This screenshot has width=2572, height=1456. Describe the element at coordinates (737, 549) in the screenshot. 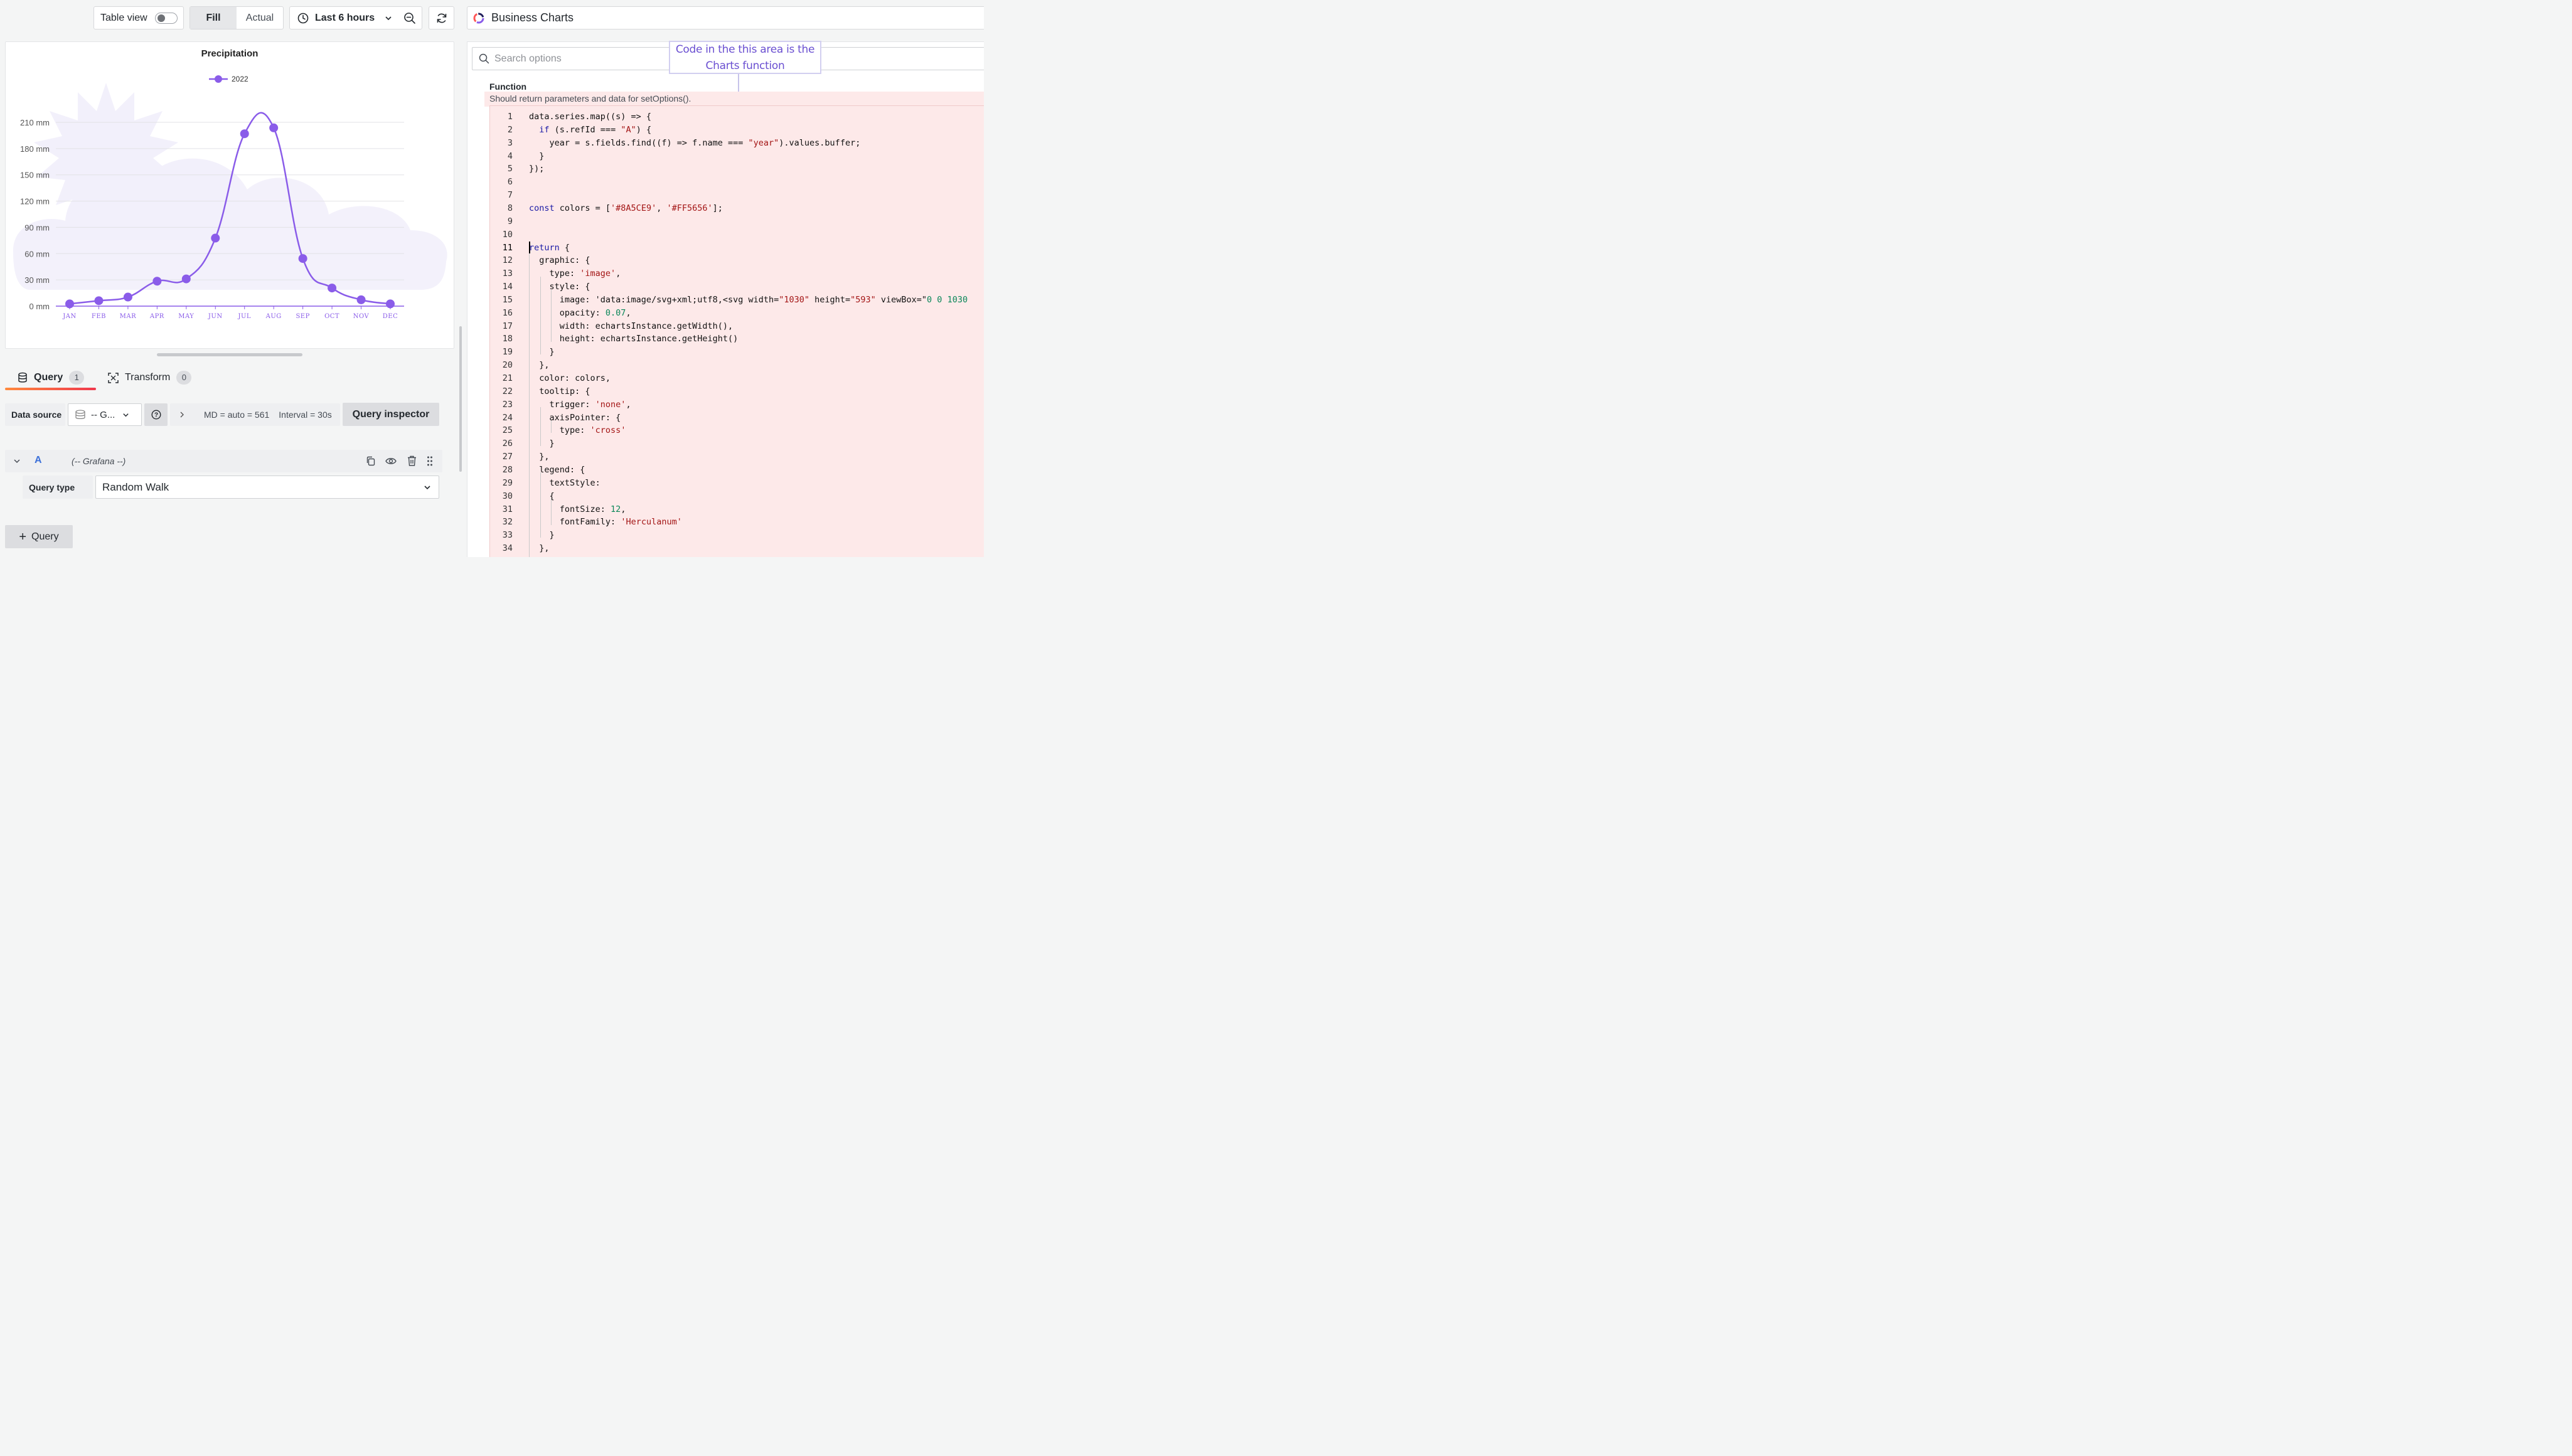

I see `code-line: 34 },` at that location.